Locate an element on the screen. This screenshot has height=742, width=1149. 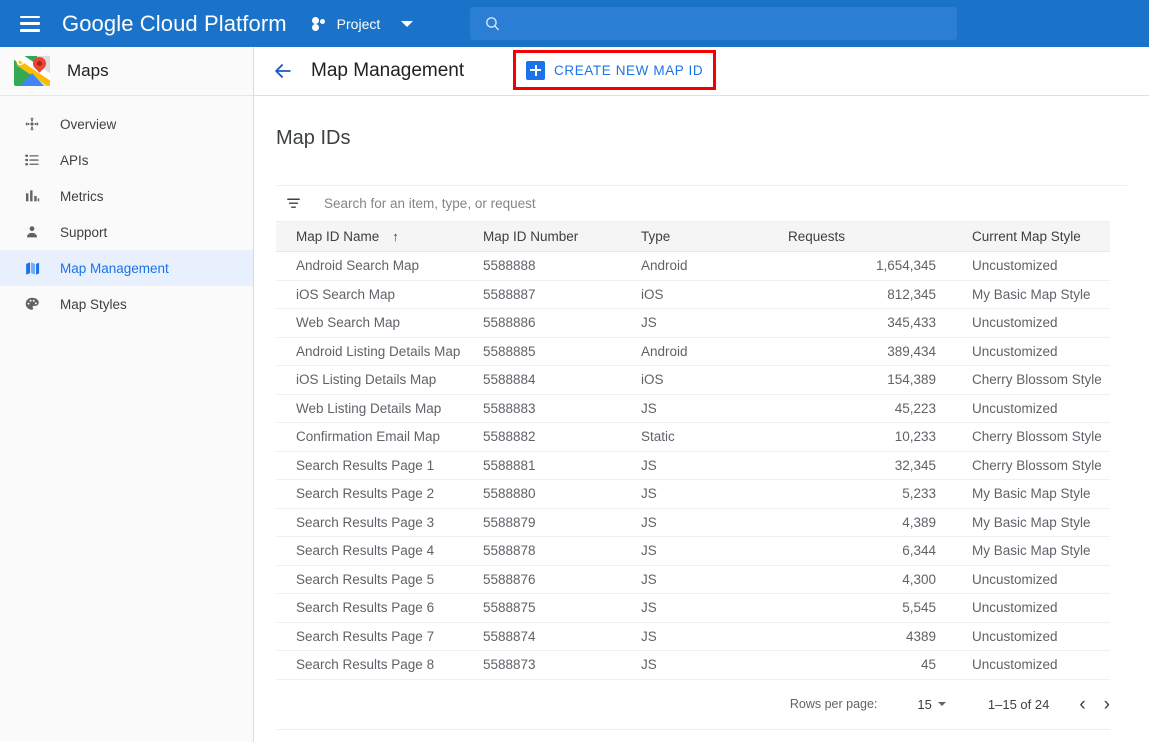
rows-per-page-select: 15 is located at coordinates (931, 704).